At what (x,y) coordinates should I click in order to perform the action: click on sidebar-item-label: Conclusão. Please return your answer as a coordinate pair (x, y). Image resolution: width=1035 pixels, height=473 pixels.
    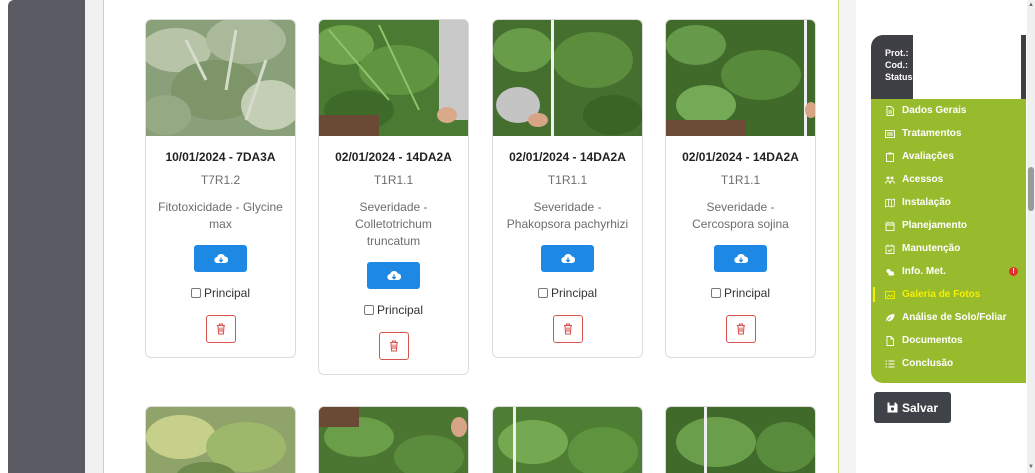
    Looking at the image, I should click on (928, 363).